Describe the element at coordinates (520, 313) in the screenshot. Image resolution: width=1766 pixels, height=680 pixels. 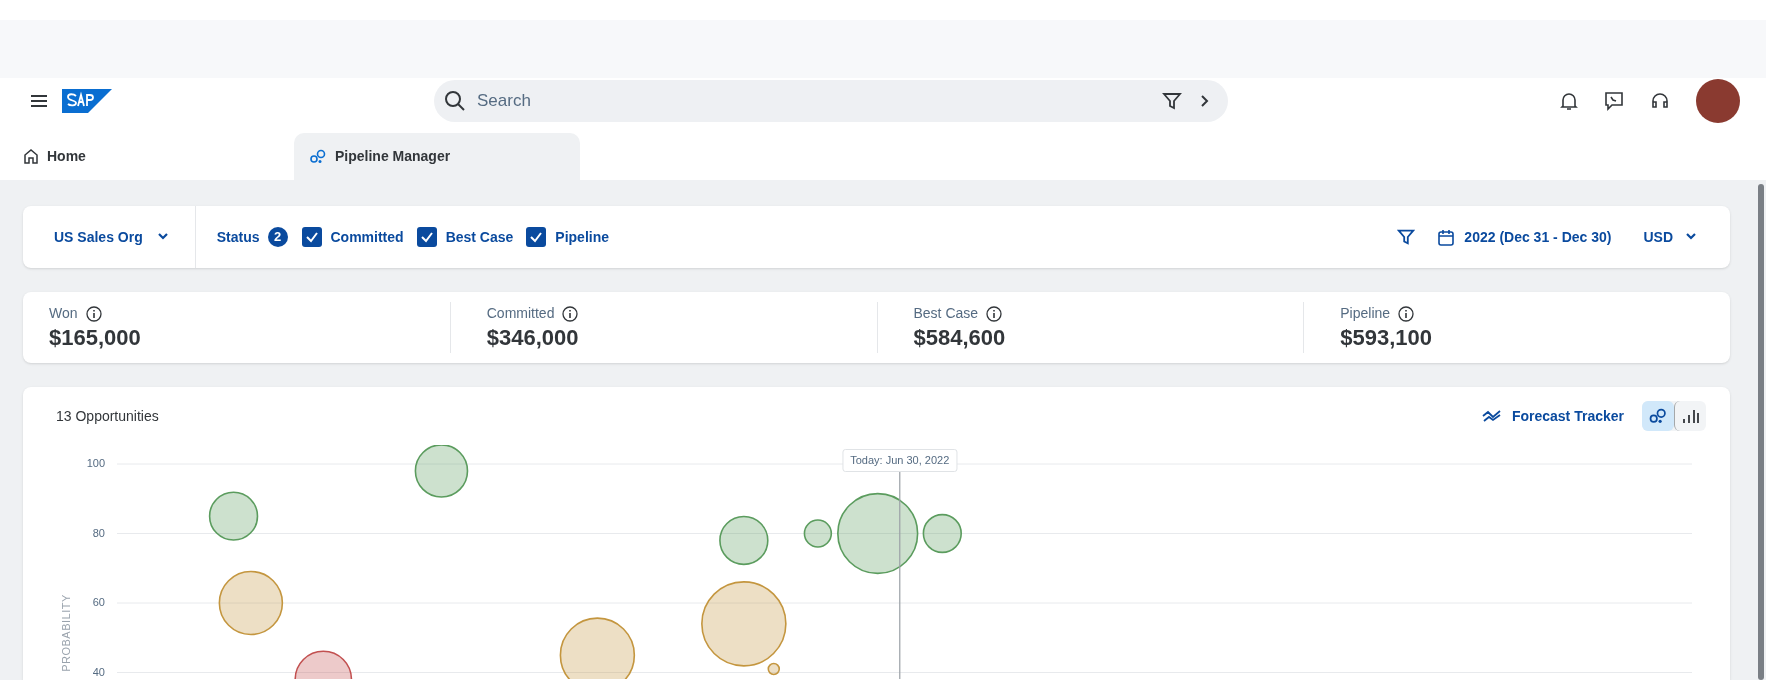
I see `kpi-label: Committed` at that location.